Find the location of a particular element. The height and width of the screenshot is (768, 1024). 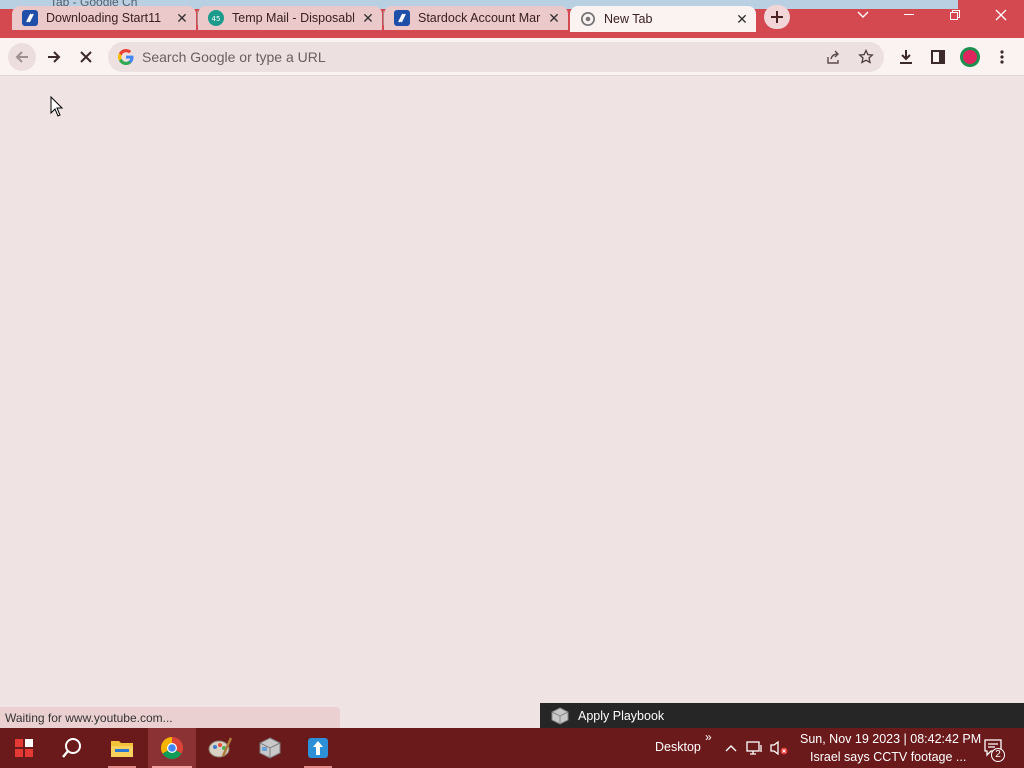

tab-search-button is located at coordinates (863, 15).